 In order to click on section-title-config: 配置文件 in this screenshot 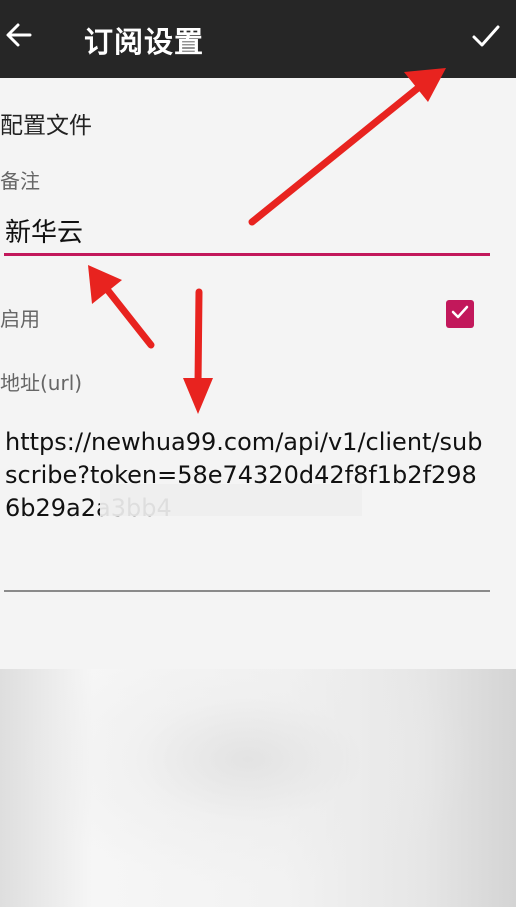, I will do `click(46, 126)`.